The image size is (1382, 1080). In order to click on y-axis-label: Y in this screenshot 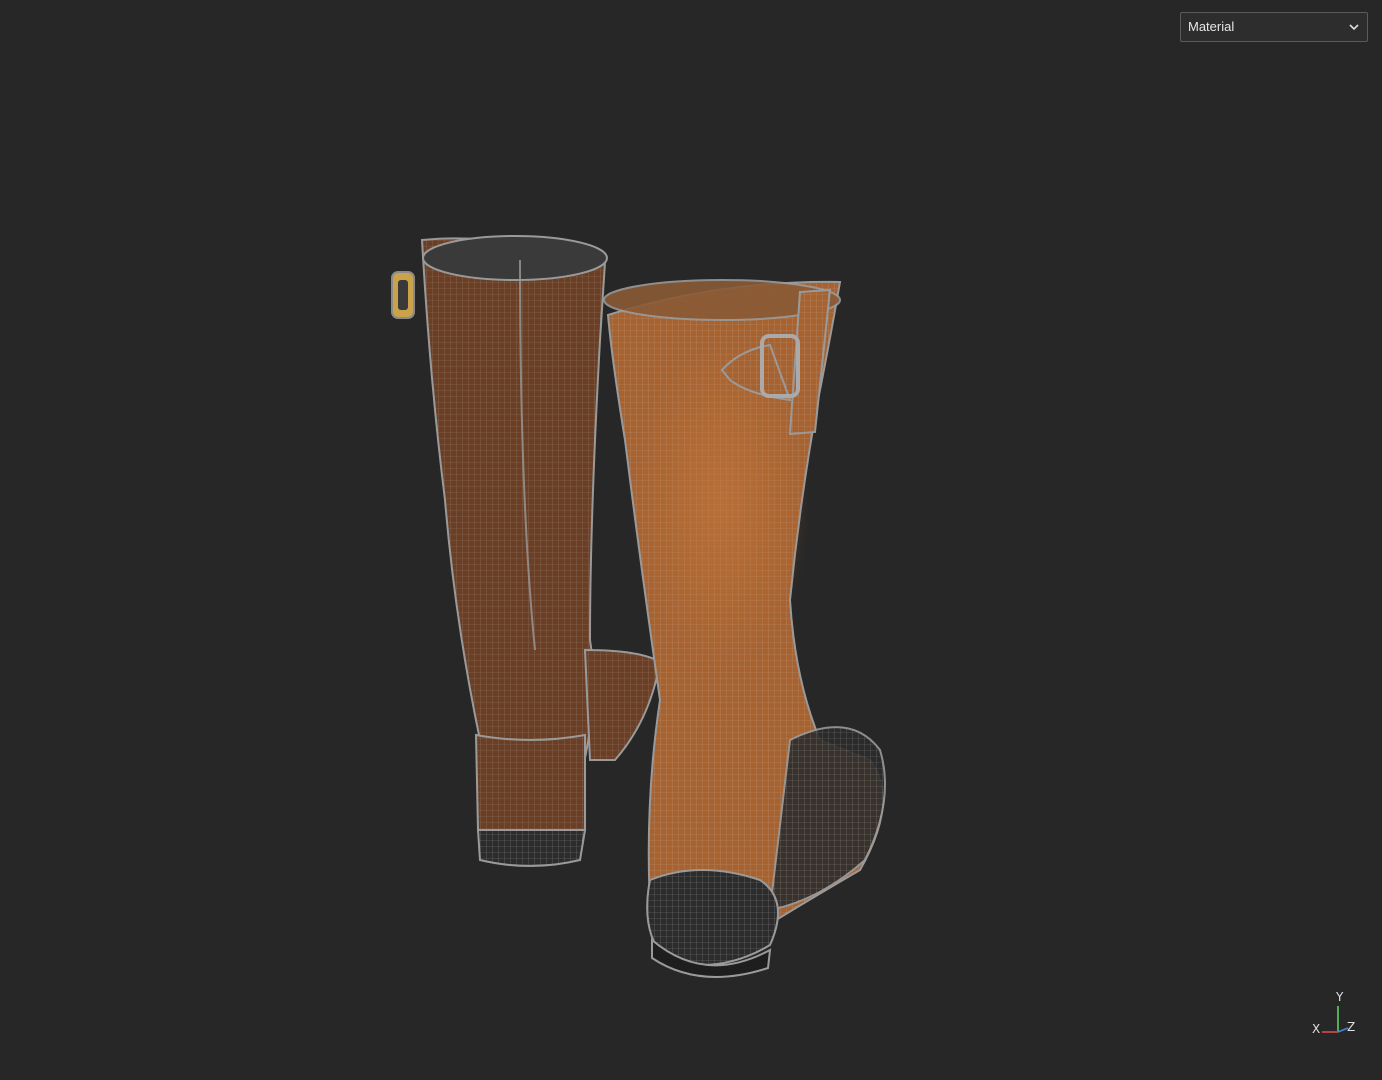, I will do `click(1340, 997)`.